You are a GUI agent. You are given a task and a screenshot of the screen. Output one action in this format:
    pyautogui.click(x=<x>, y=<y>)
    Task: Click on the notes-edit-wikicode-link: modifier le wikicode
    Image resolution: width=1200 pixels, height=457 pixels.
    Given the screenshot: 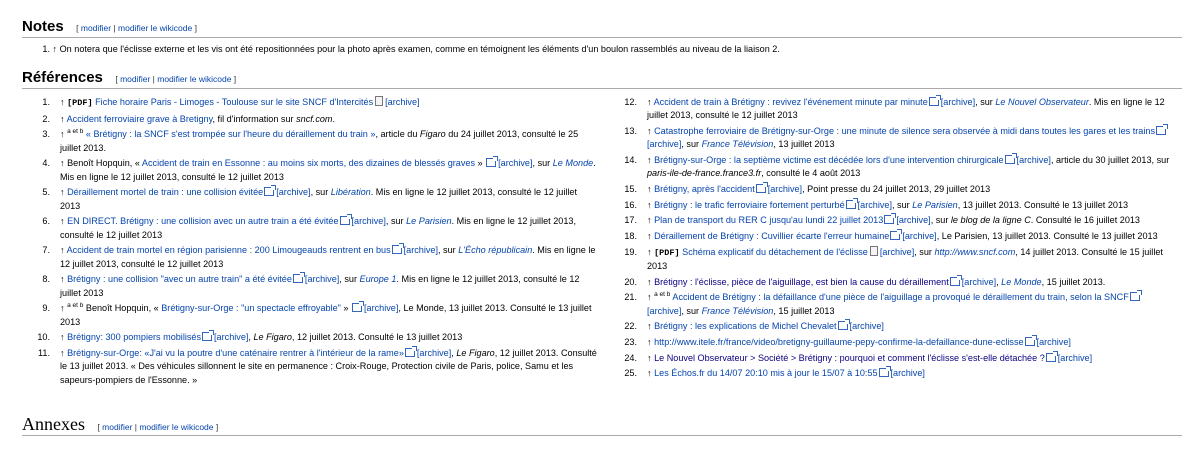 What is the action you would take?
    pyautogui.click(x=155, y=28)
    